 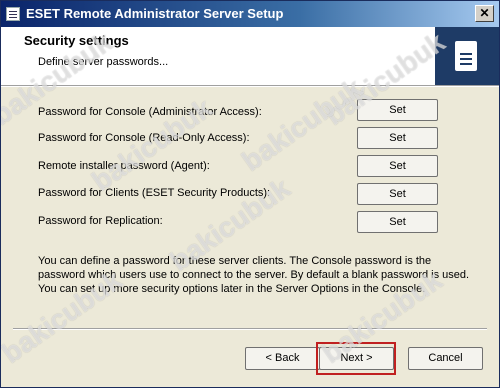 I want to click on setup-banner, so click(x=467, y=56).